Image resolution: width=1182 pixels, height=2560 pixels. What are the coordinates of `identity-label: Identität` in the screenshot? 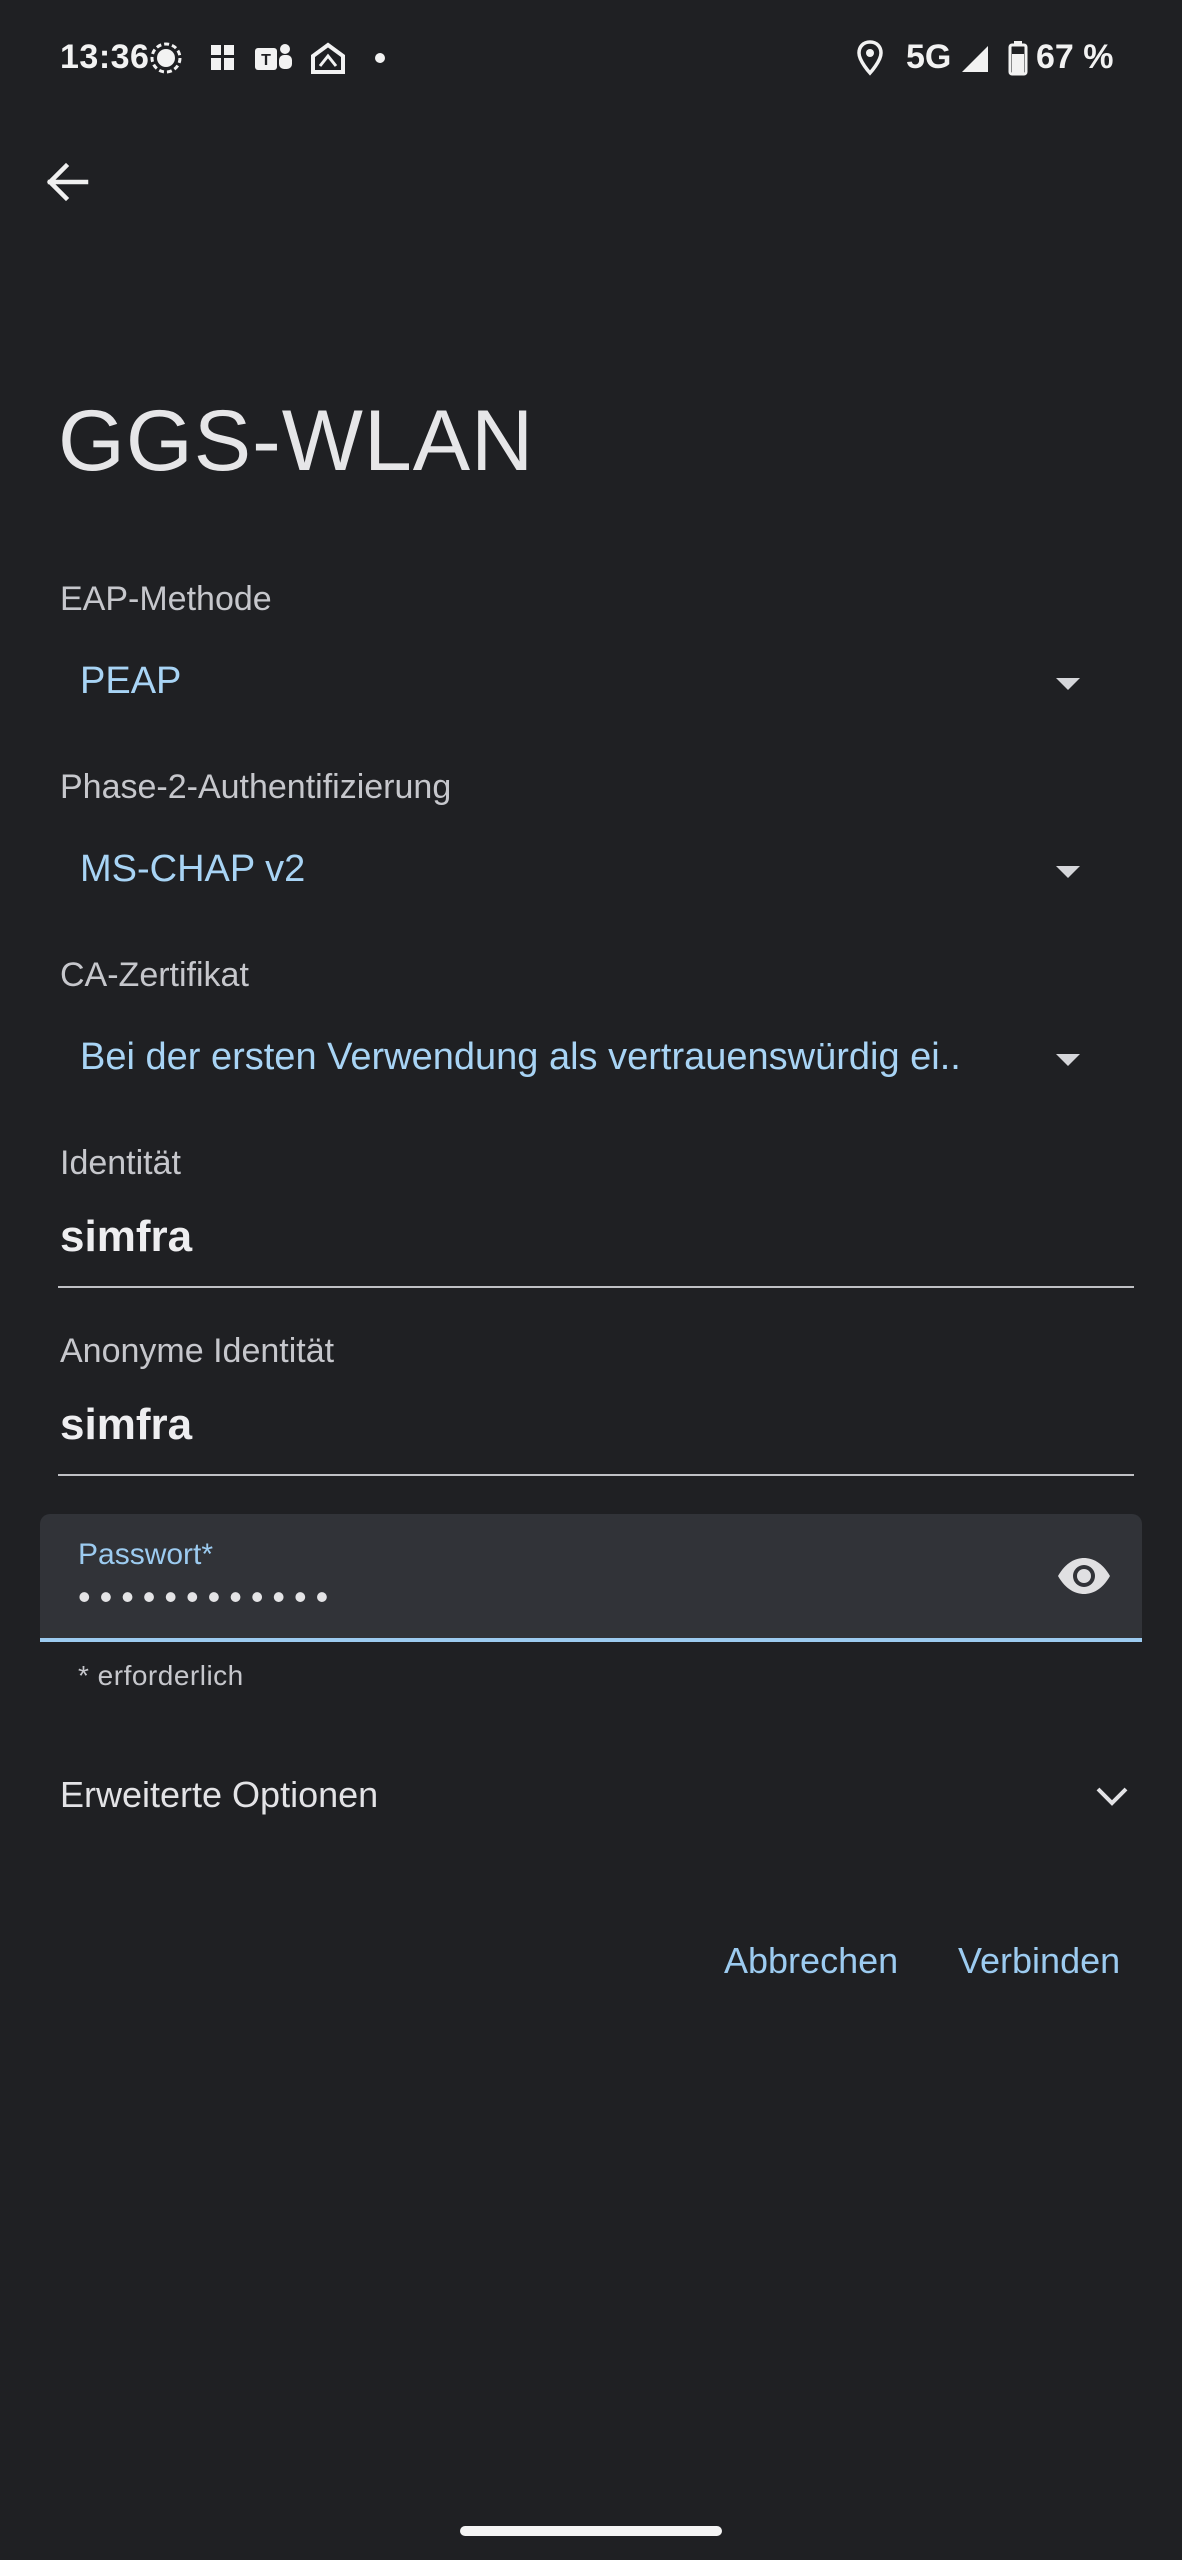 It's located at (120, 1163).